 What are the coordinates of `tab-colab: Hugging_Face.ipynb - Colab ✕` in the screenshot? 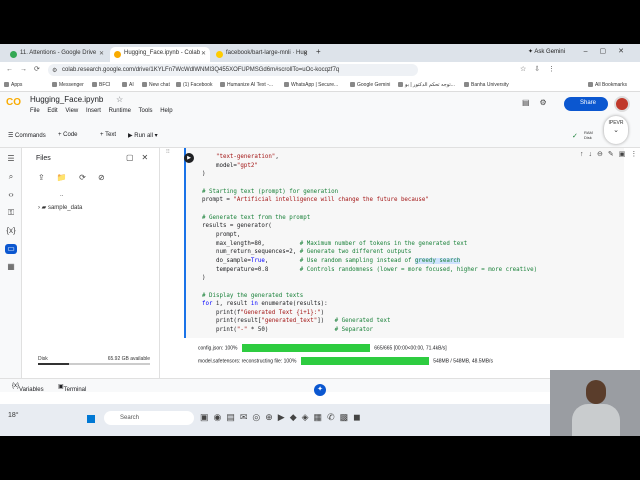 It's located at (160, 54).